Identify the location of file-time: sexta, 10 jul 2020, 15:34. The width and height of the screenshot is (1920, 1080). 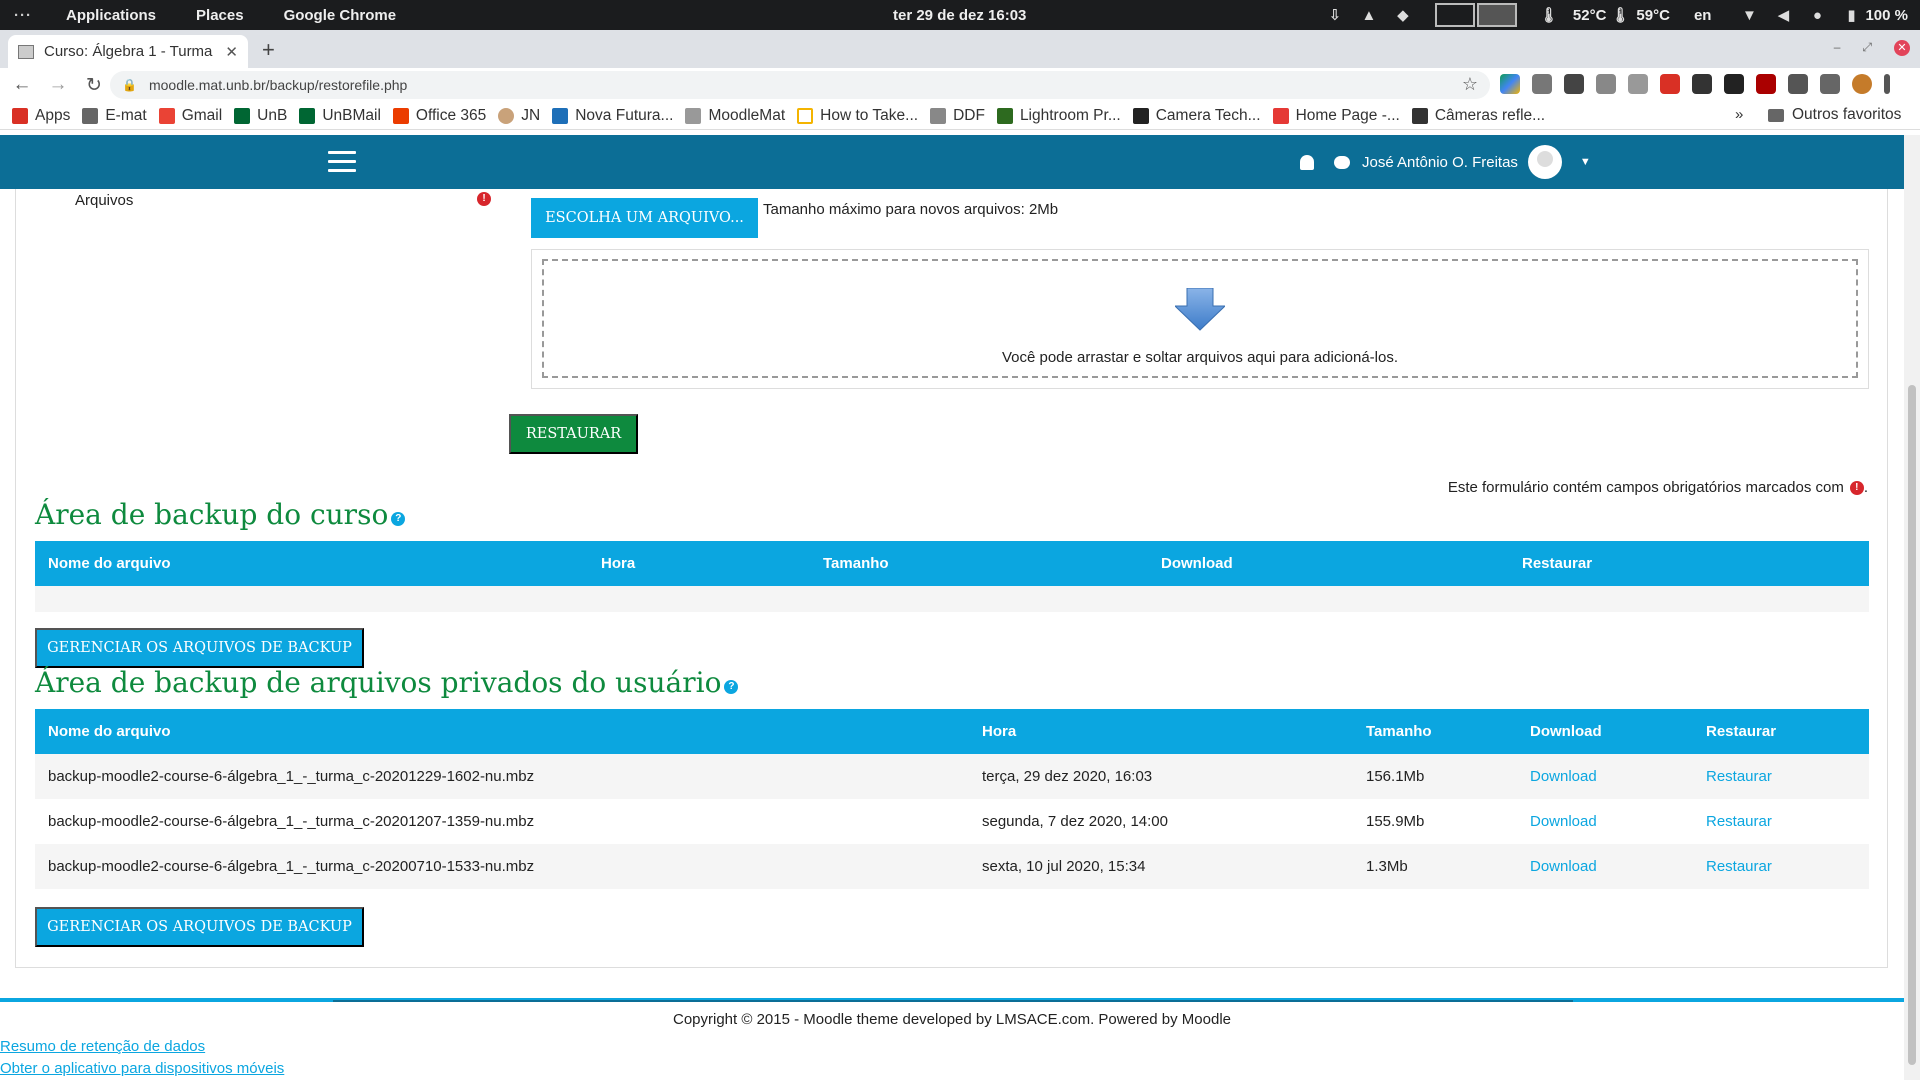
(1064, 866).